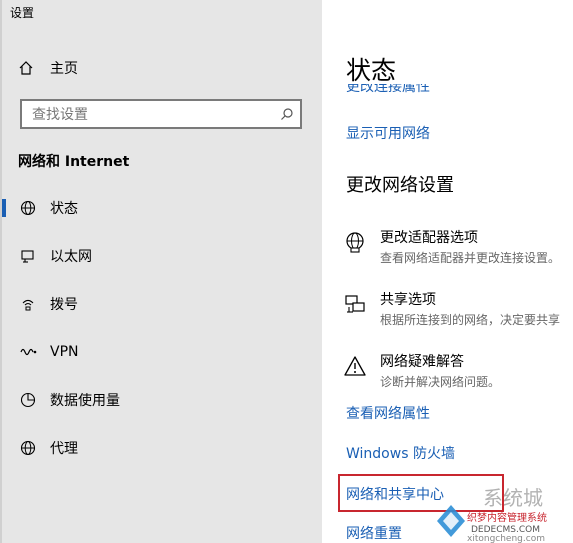 This screenshot has height=543, width=573. What do you see at coordinates (71, 257) in the screenshot?
I see `sidebar-item-label: 以太网` at bounding box center [71, 257].